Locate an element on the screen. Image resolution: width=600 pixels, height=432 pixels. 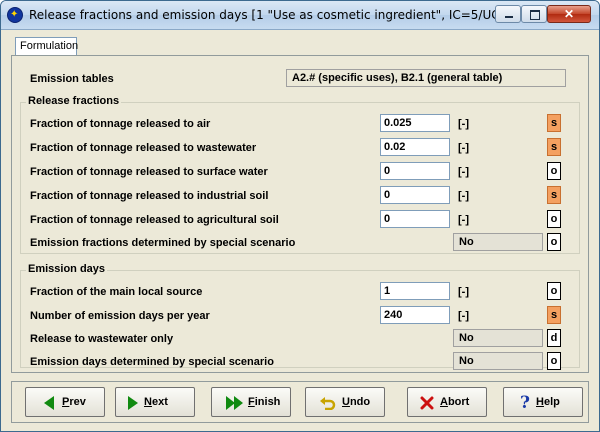
emission-days-title: Emission days is located at coordinates (67, 269).